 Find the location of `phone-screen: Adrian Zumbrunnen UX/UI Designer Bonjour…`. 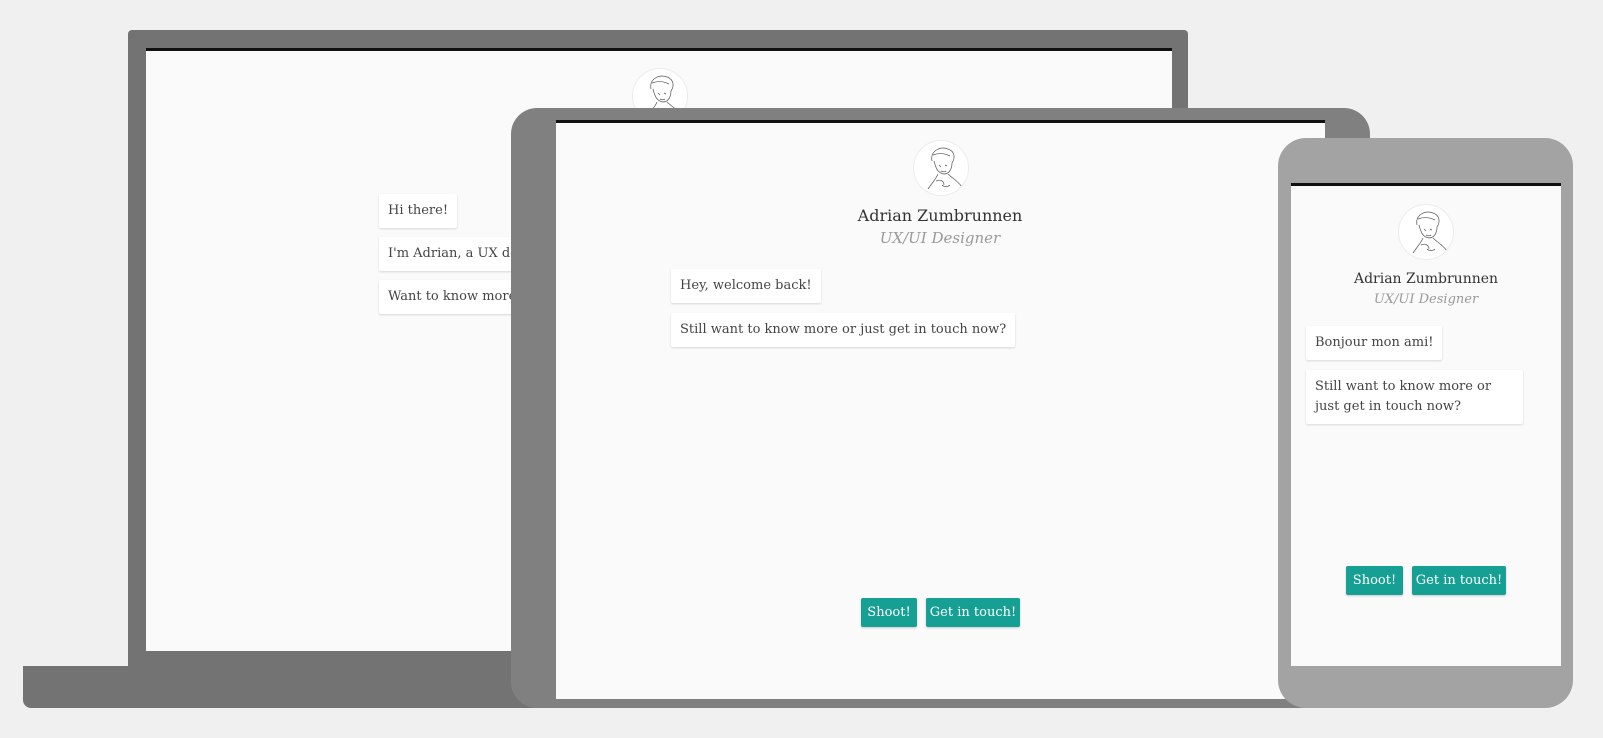

phone-screen: Adrian Zumbrunnen UX/UI Designer Bonjour… is located at coordinates (1426, 424).